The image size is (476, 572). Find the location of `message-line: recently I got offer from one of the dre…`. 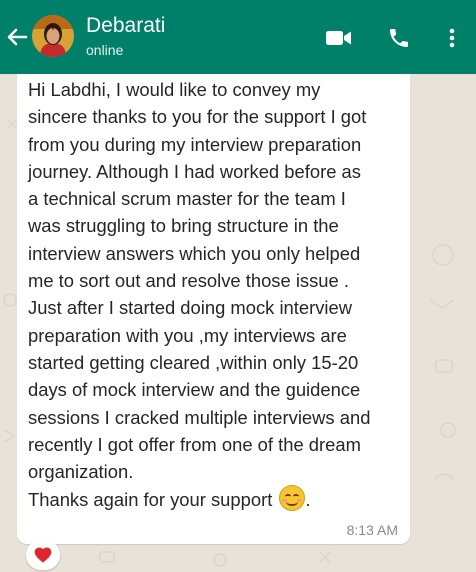

message-line: recently I got offer from one of the dre… is located at coordinates (194, 444).